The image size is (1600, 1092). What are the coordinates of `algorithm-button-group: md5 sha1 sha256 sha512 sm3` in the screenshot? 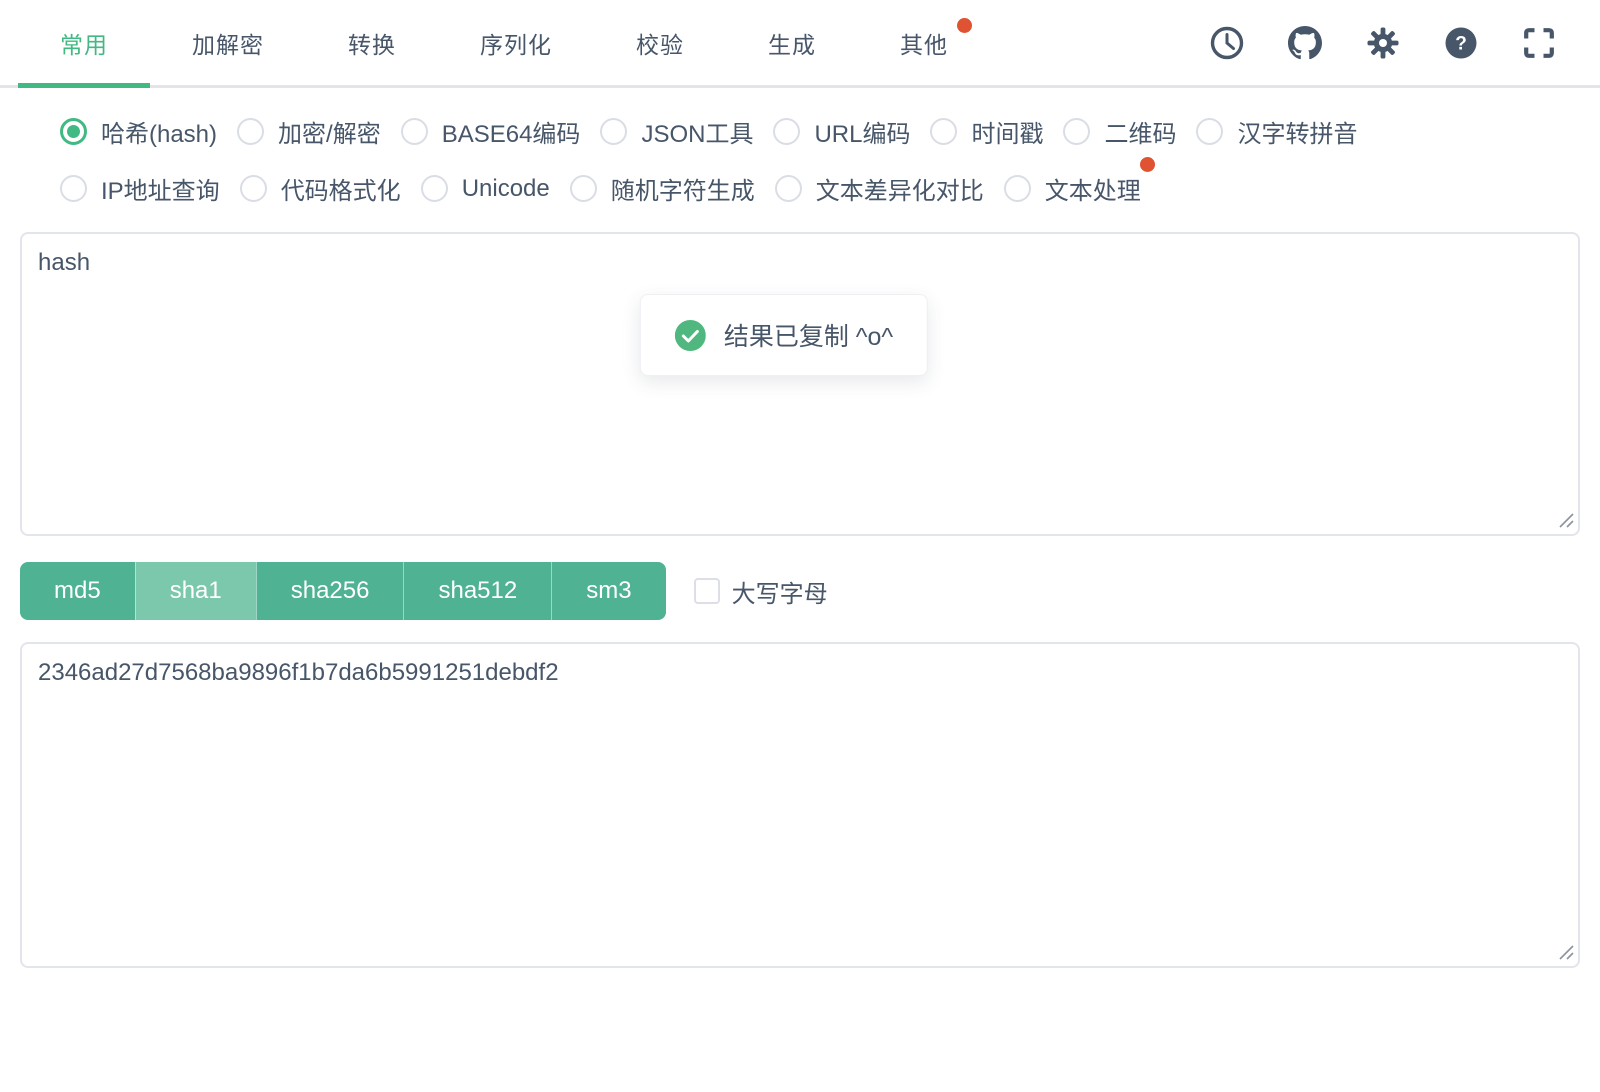 It's located at (343, 591).